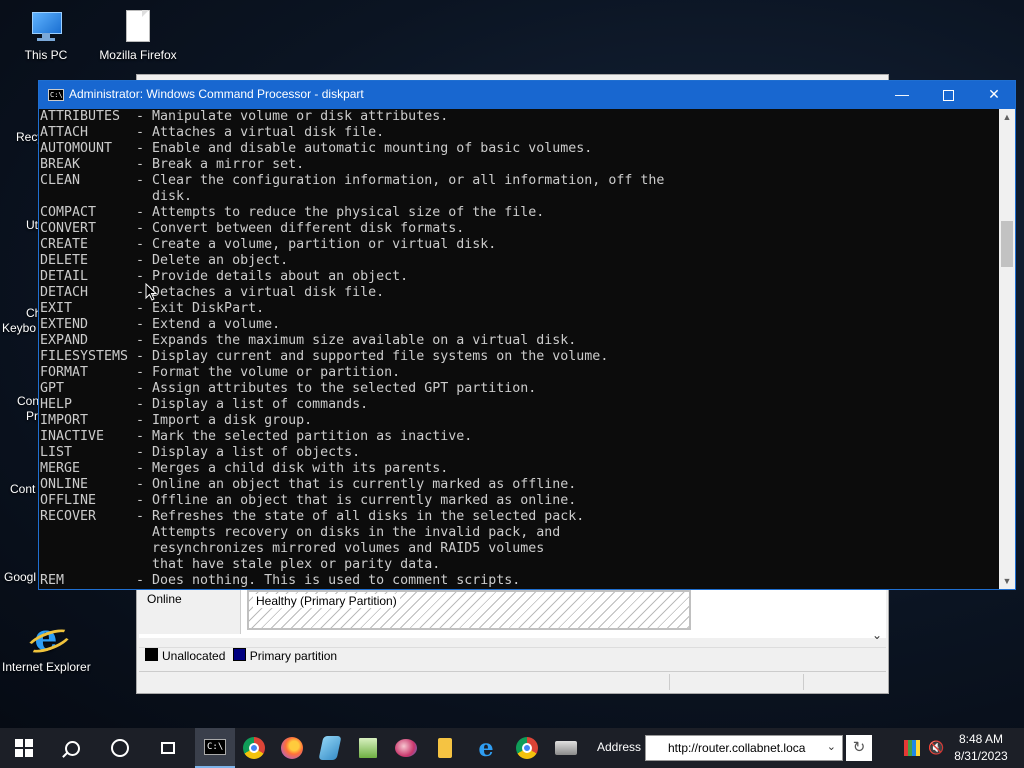  Describe the element at coordinates (469, 610) in the screenshot. I see `partition-block: Healthy (Primary Partition)` at that location.